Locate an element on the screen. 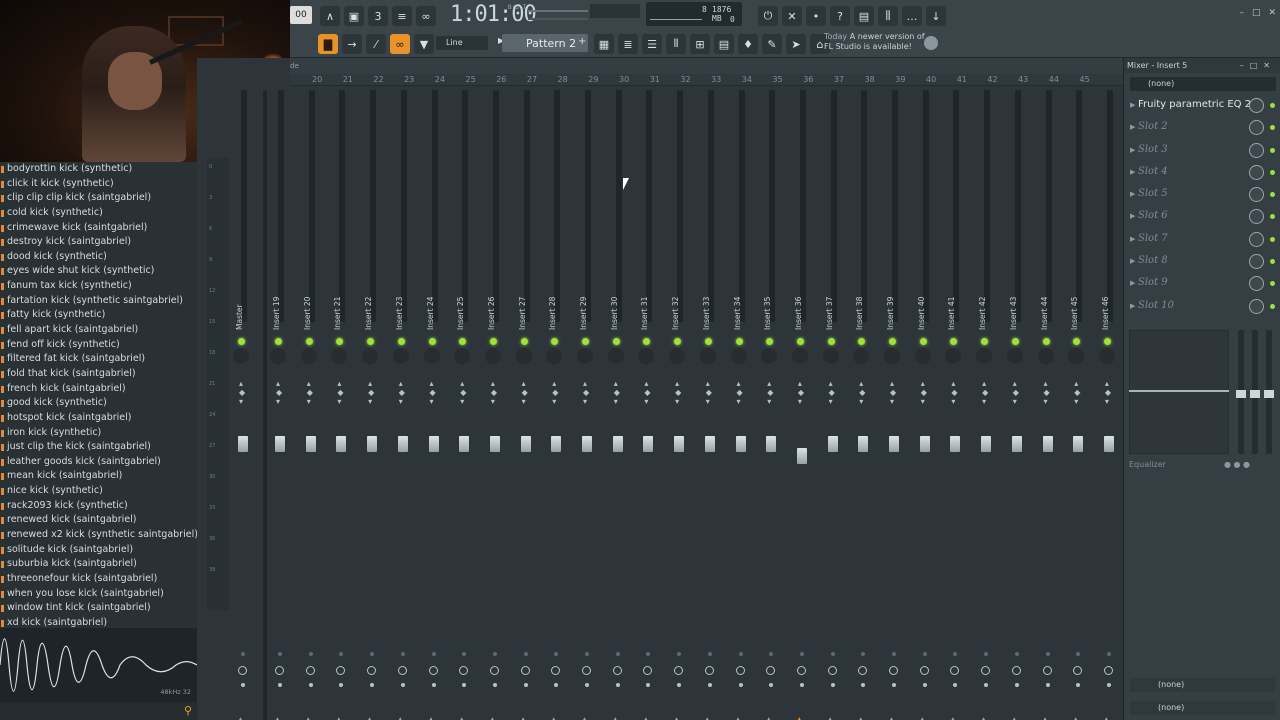  minimize-icon: – is located at coordinates (1241, 13).